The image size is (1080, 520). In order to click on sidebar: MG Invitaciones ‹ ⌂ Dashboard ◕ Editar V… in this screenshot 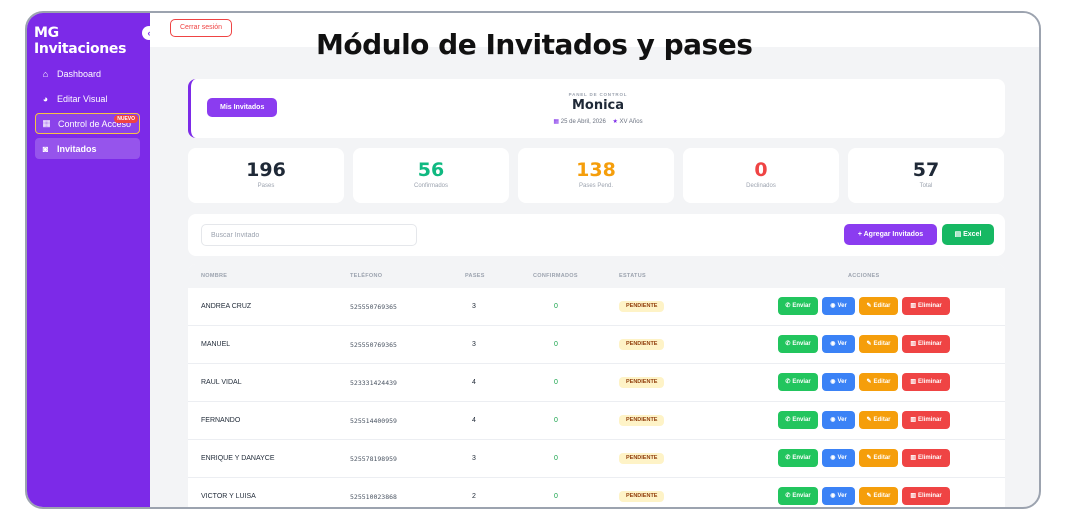, I will do `click(91, 260)`.